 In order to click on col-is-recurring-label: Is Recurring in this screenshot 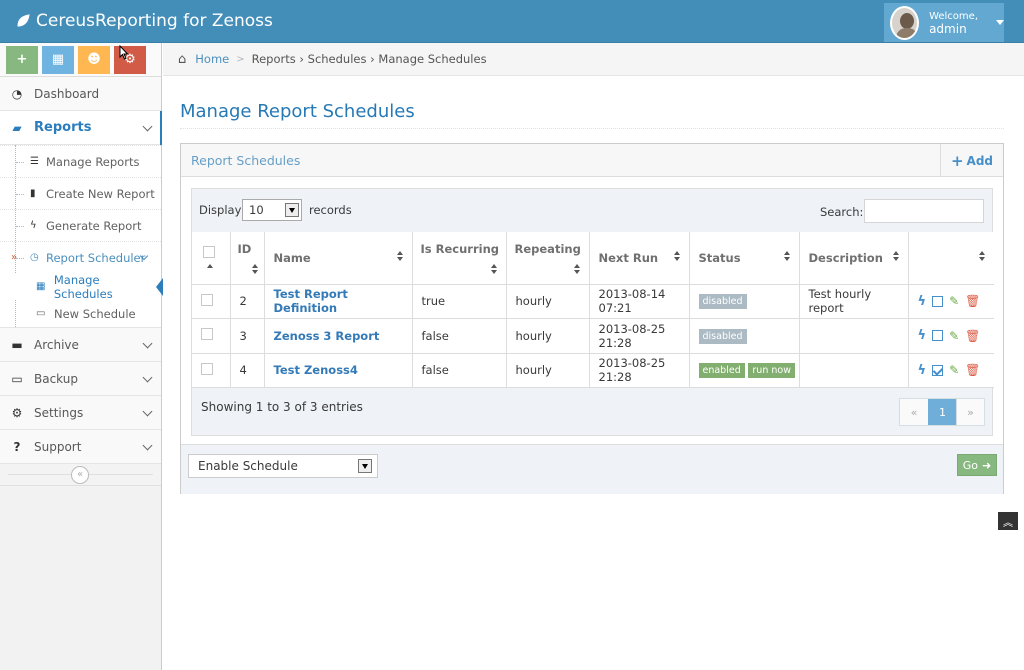, I will do `click(460, 249)`.